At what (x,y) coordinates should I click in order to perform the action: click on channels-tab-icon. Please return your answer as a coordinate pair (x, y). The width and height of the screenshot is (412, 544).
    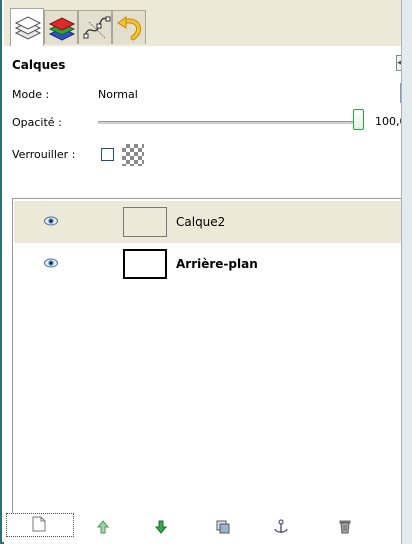
    Looking at the image, I should click on (62, 29).